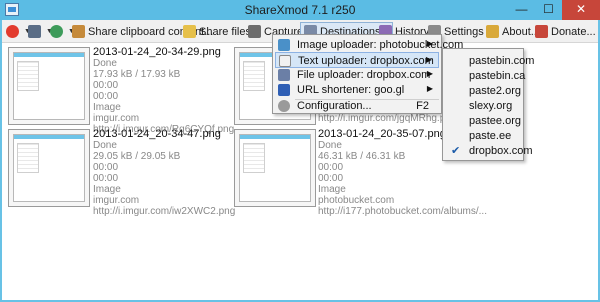 This screenshot has height=302, width=600. I want to click on upload-host: photobucket.com, so click(356, 200).